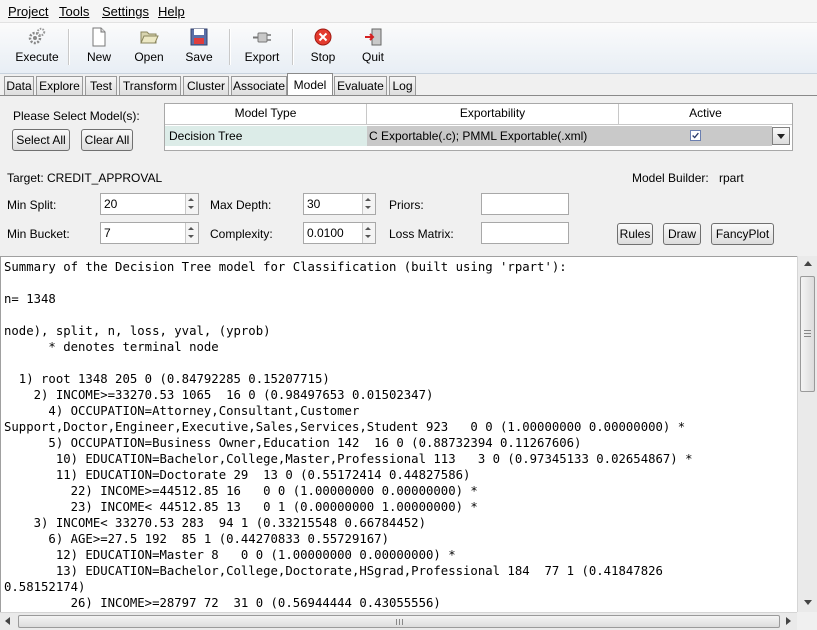 Image resolution: width=817 pixels, height=630 pixels. What do you see at coordinates (101, 85) in the screenshot?
I see `tab-test: Test` at bounding box center [101, 85].